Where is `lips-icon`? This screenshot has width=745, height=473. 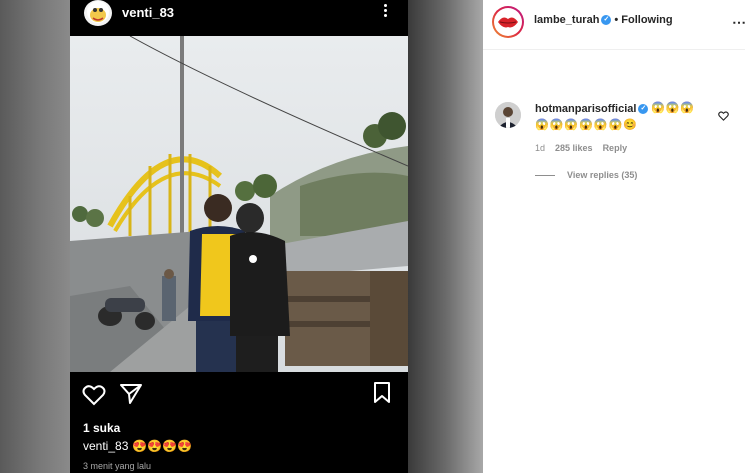 lips-icon is located at coordinates (508, 22).